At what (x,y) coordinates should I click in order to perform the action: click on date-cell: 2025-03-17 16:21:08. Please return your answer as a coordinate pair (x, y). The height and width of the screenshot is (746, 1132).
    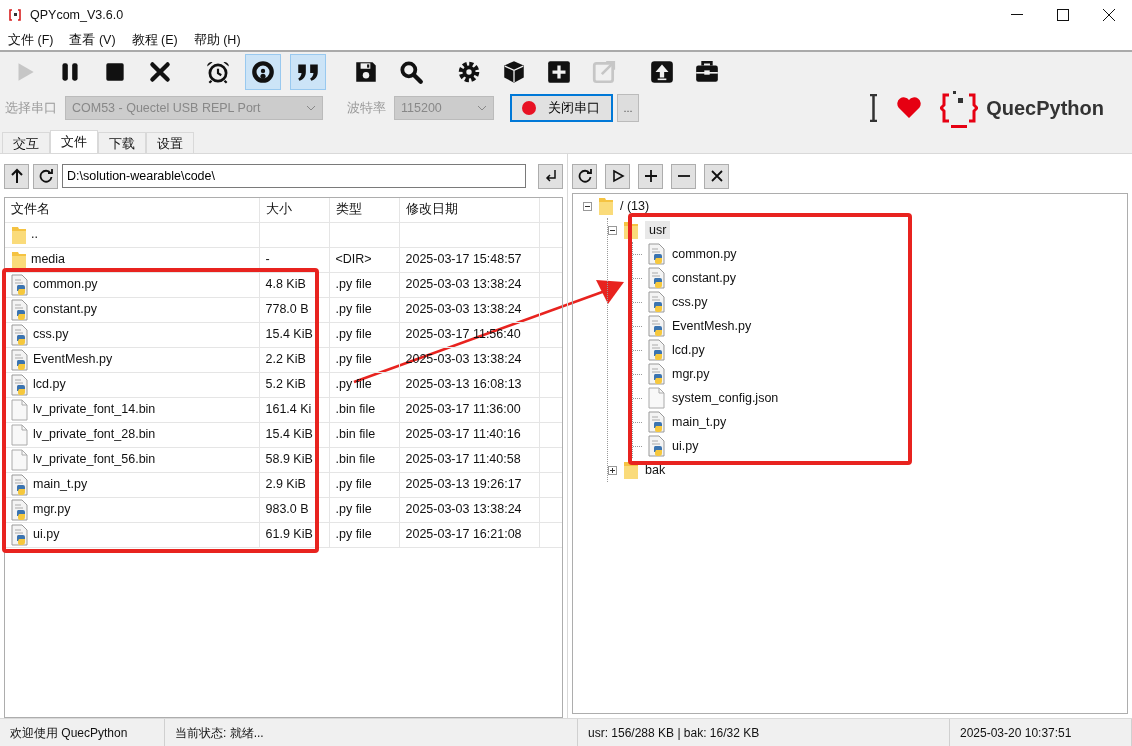
    Looking at the image, I should click on (469, 534).